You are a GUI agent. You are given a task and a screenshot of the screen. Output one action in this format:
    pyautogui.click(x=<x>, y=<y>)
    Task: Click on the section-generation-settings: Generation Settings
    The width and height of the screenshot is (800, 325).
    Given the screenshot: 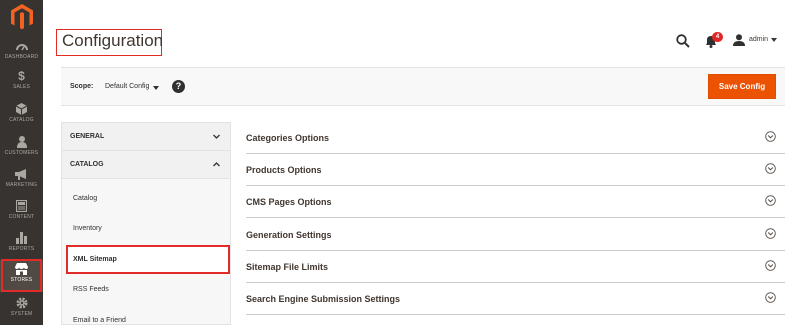 What is the action you would take?
    pyautogui.click(x=515, y=235)
    